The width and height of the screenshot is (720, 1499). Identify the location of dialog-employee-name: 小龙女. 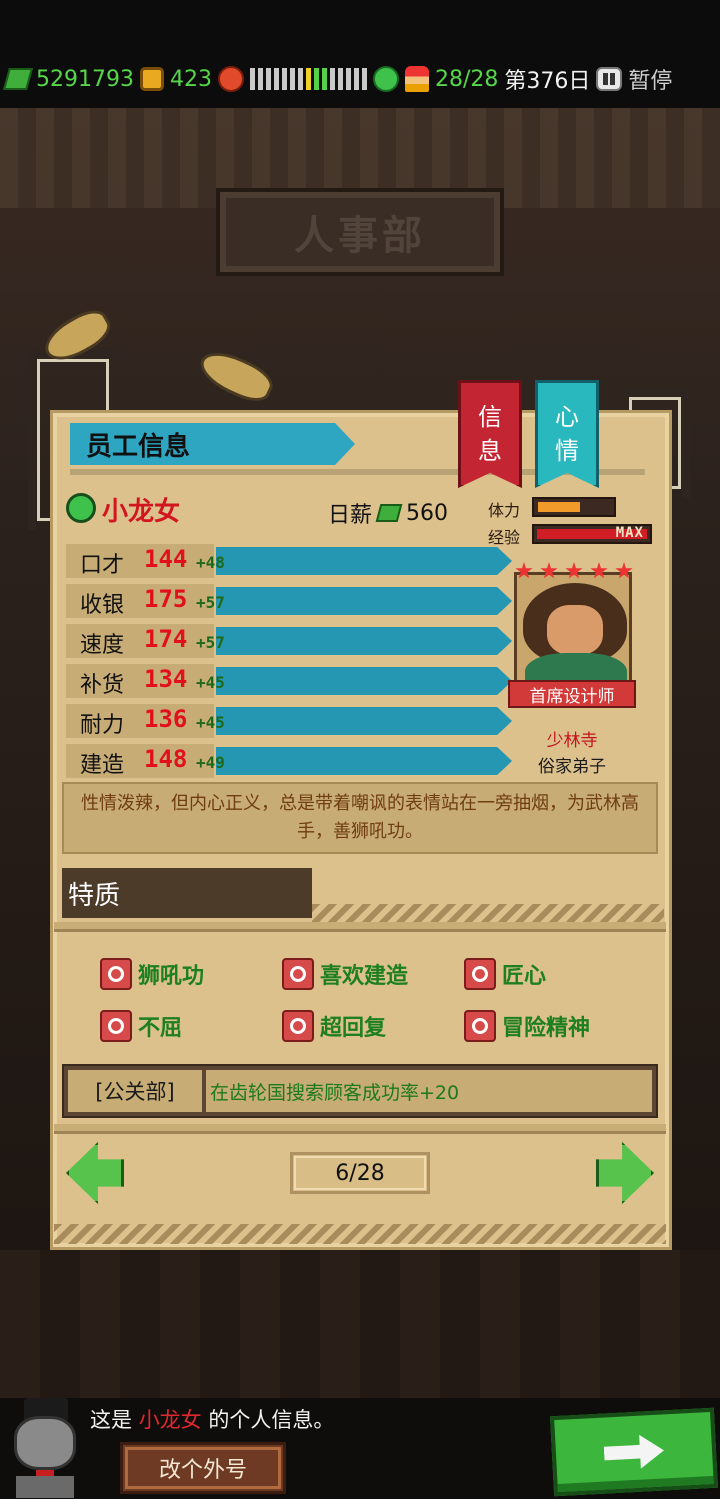
(170, 1420).